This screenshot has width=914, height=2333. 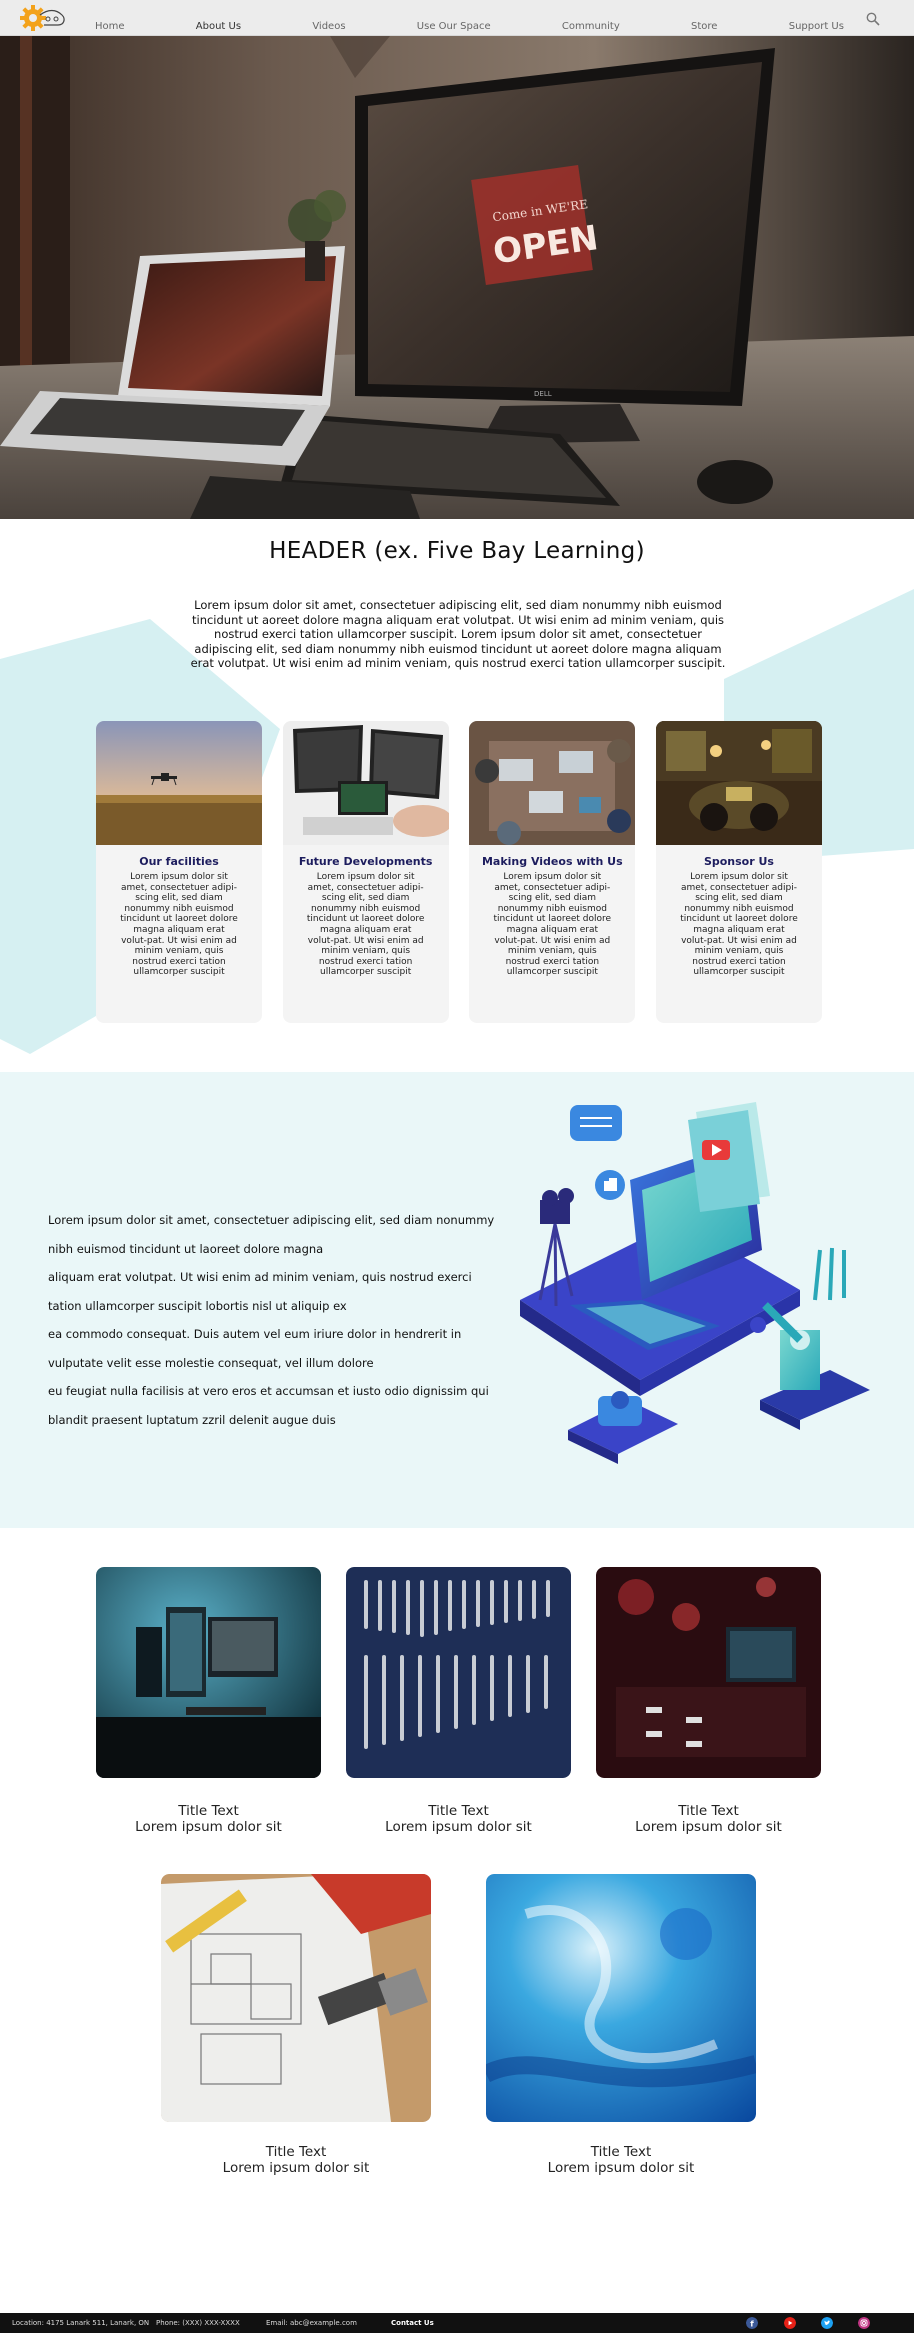 I want to click on youtube-icon, so click(x=790, y=2323).